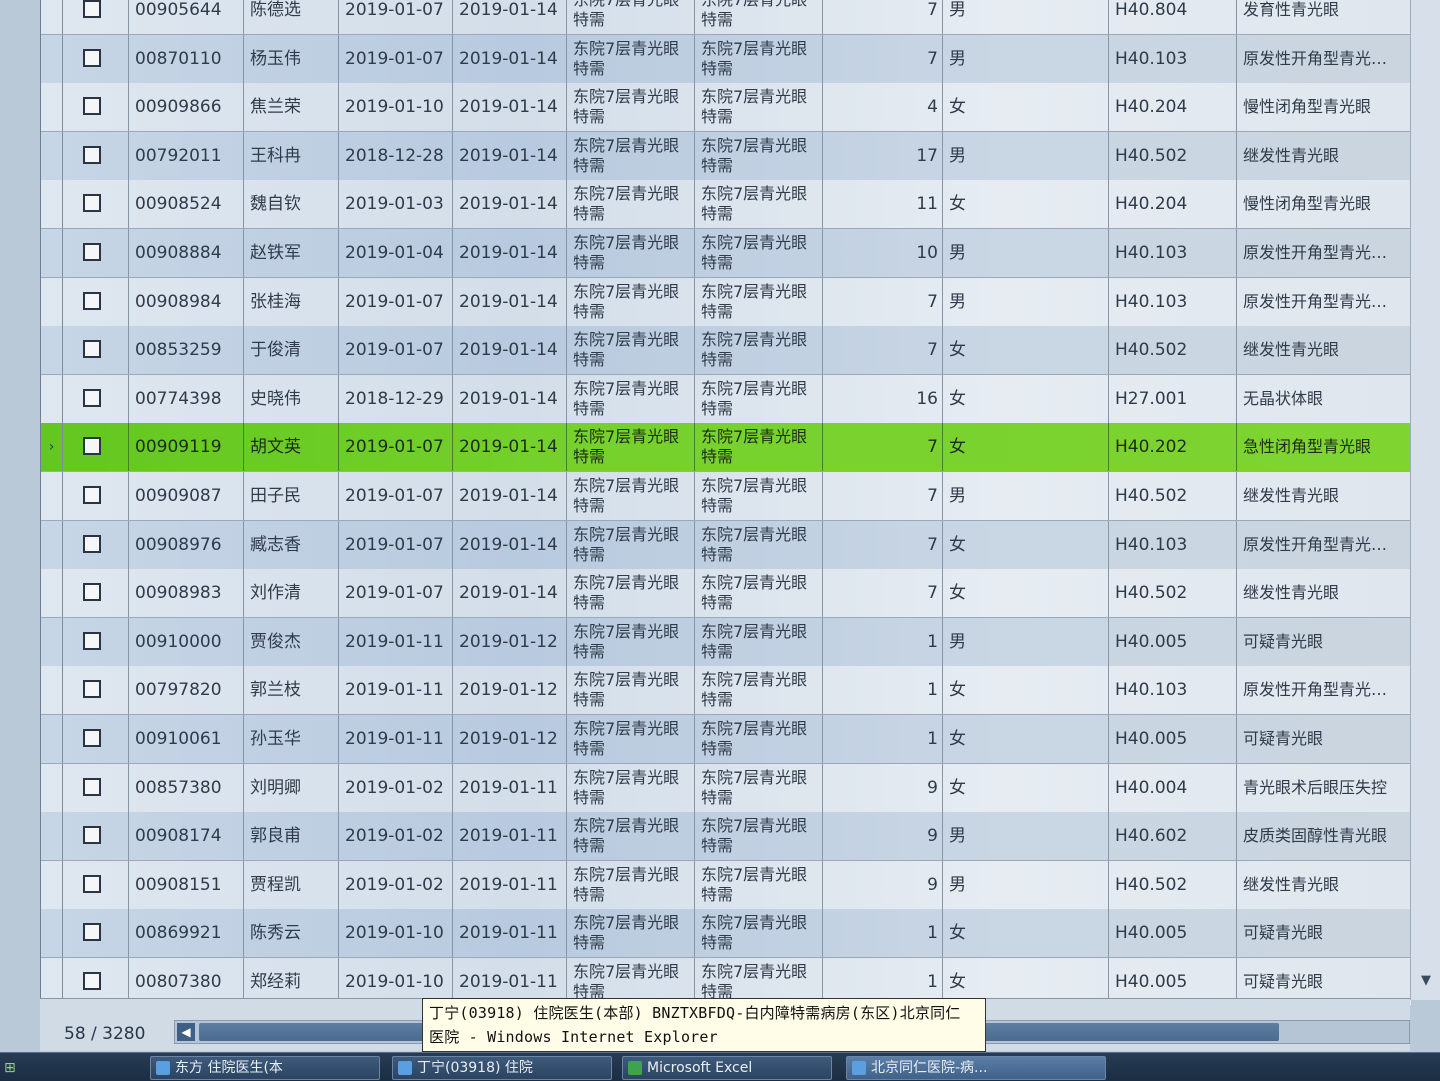  Describe the element at coordinates (186, 107) in the screenshot. I see `patient-id-cell: 00909866` at that location.